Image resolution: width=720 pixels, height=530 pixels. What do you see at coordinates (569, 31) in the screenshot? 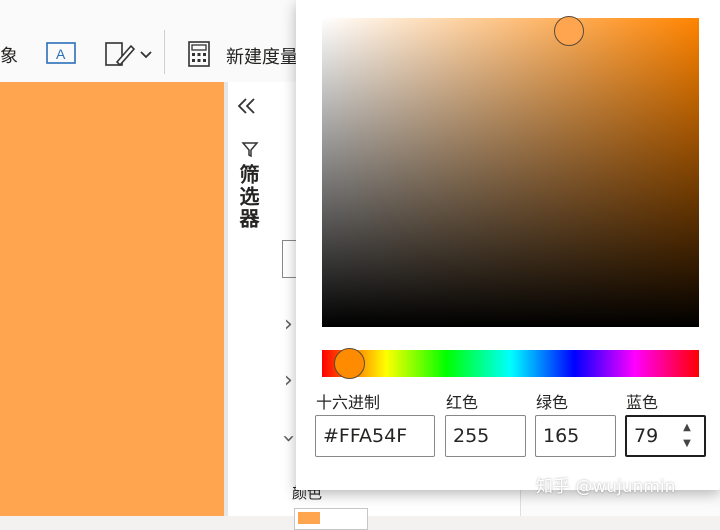
I see `saturation-value-thumb` at bounding box center [569, 31].